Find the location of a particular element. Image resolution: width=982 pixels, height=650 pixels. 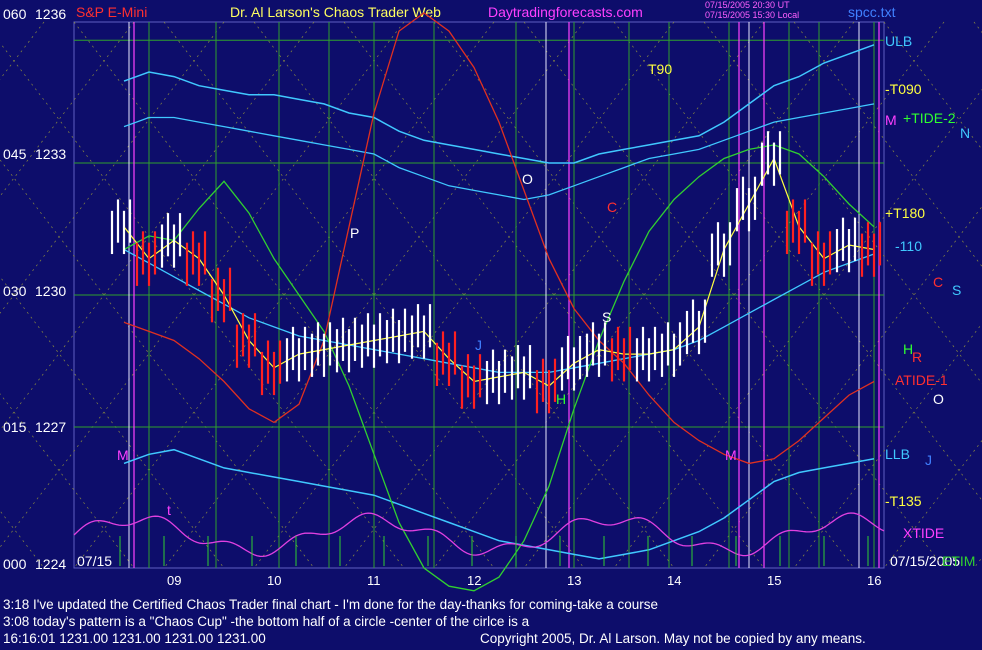

xtide-wave is located at coordinates (479, 535).